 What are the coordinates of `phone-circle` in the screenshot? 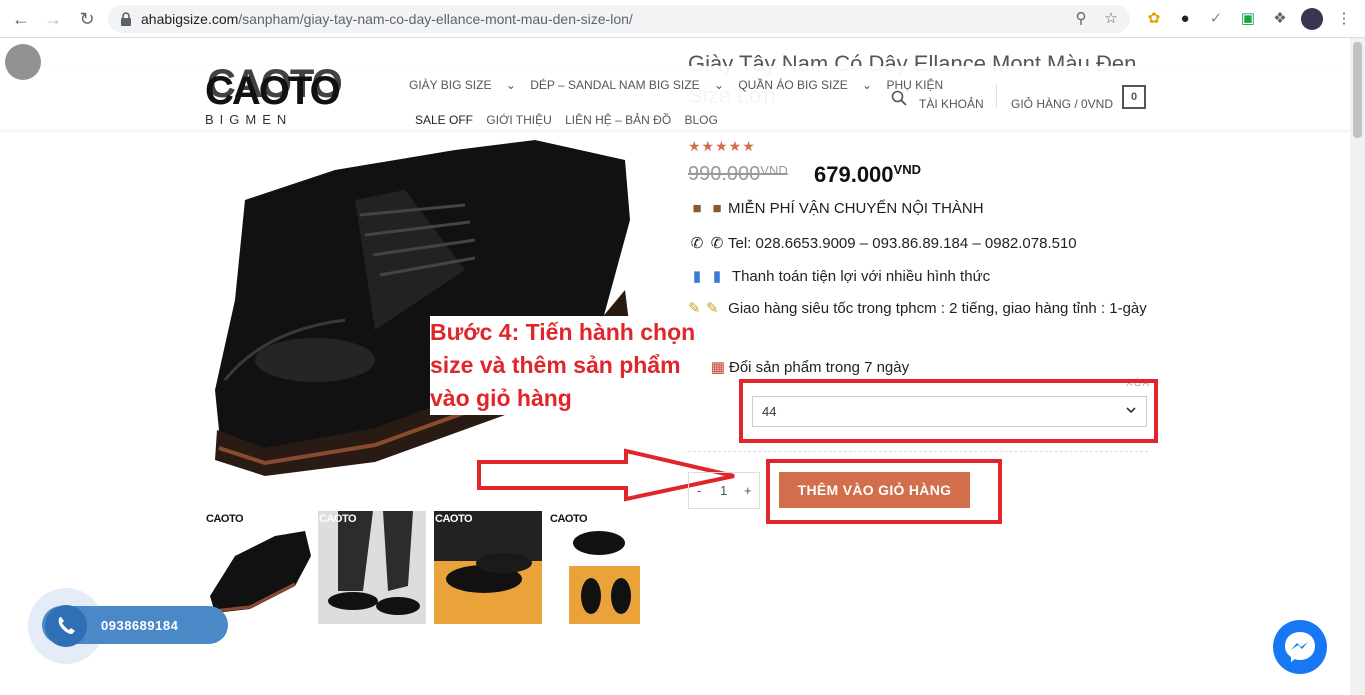 It's located at (66, 626).